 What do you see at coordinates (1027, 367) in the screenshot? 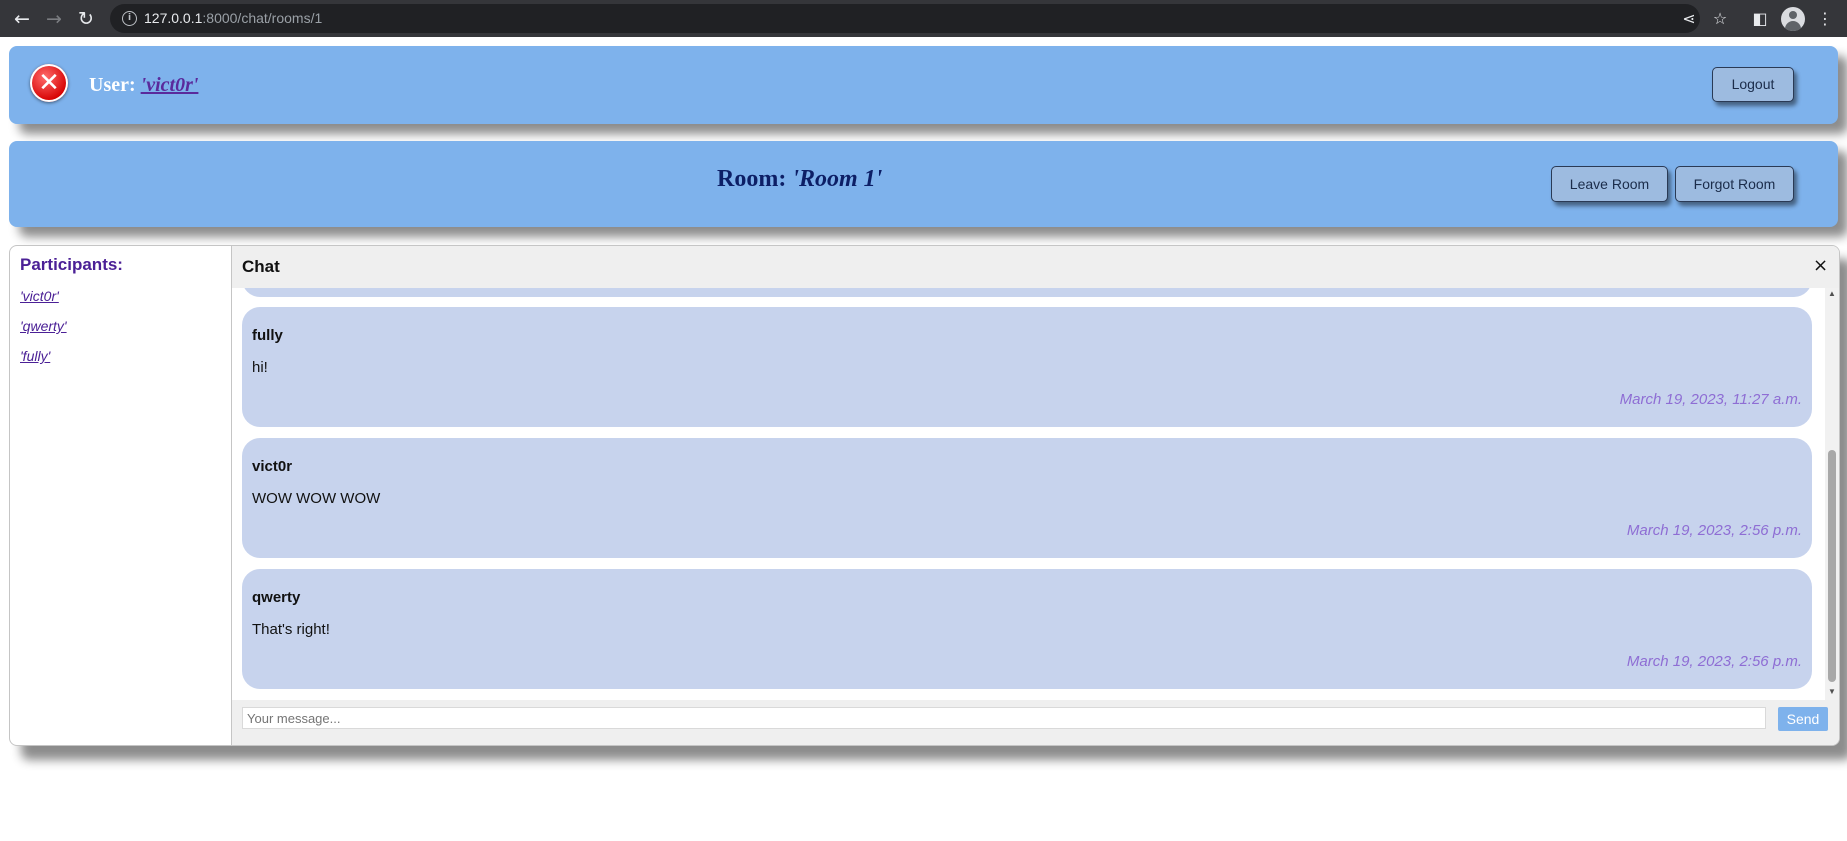
I see `message-bubble: fully hi! March 19, 2023, 11:27 a.m.` at bounding box center [1027, 367].